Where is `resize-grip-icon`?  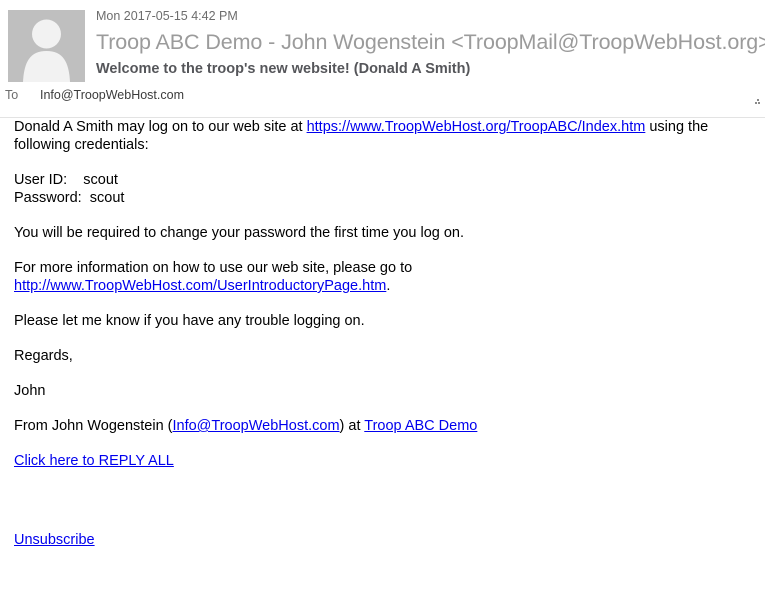
resize-grip-icon is located at coordinates (757, 103).